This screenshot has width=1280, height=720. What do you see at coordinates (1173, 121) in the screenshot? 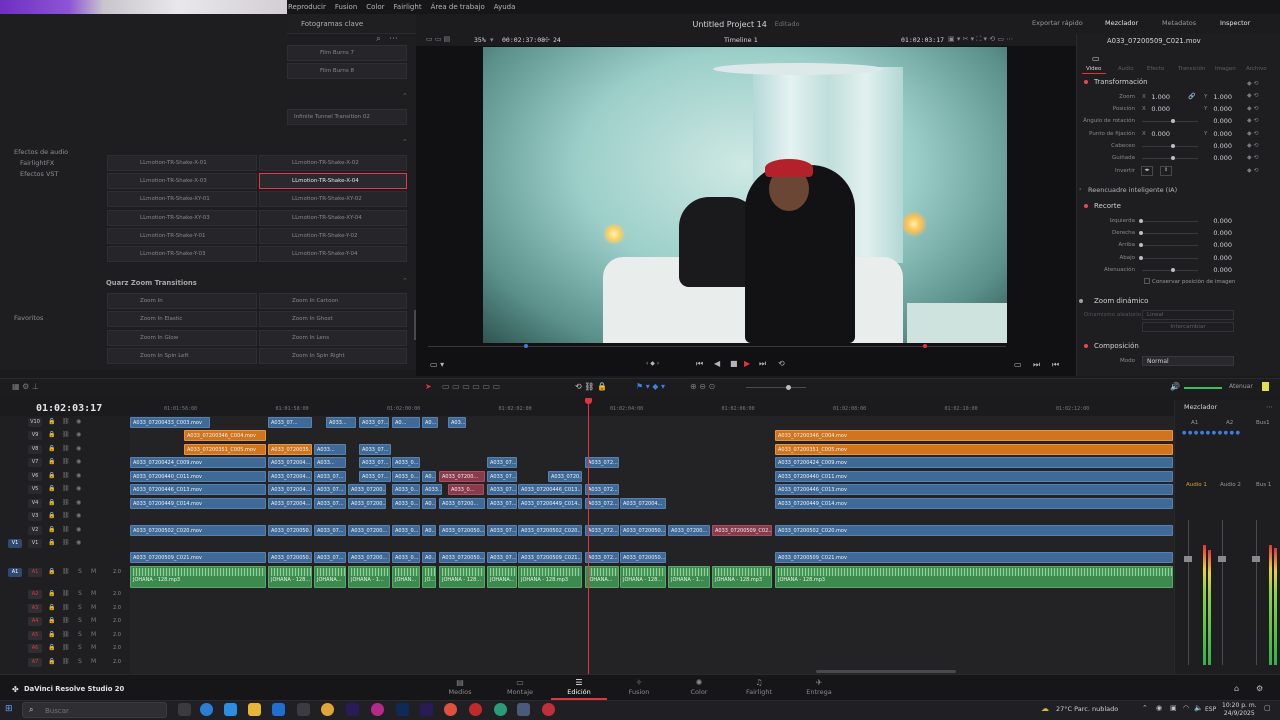
I see `rotation-slider-knob` at bounding box center [1173, 121].